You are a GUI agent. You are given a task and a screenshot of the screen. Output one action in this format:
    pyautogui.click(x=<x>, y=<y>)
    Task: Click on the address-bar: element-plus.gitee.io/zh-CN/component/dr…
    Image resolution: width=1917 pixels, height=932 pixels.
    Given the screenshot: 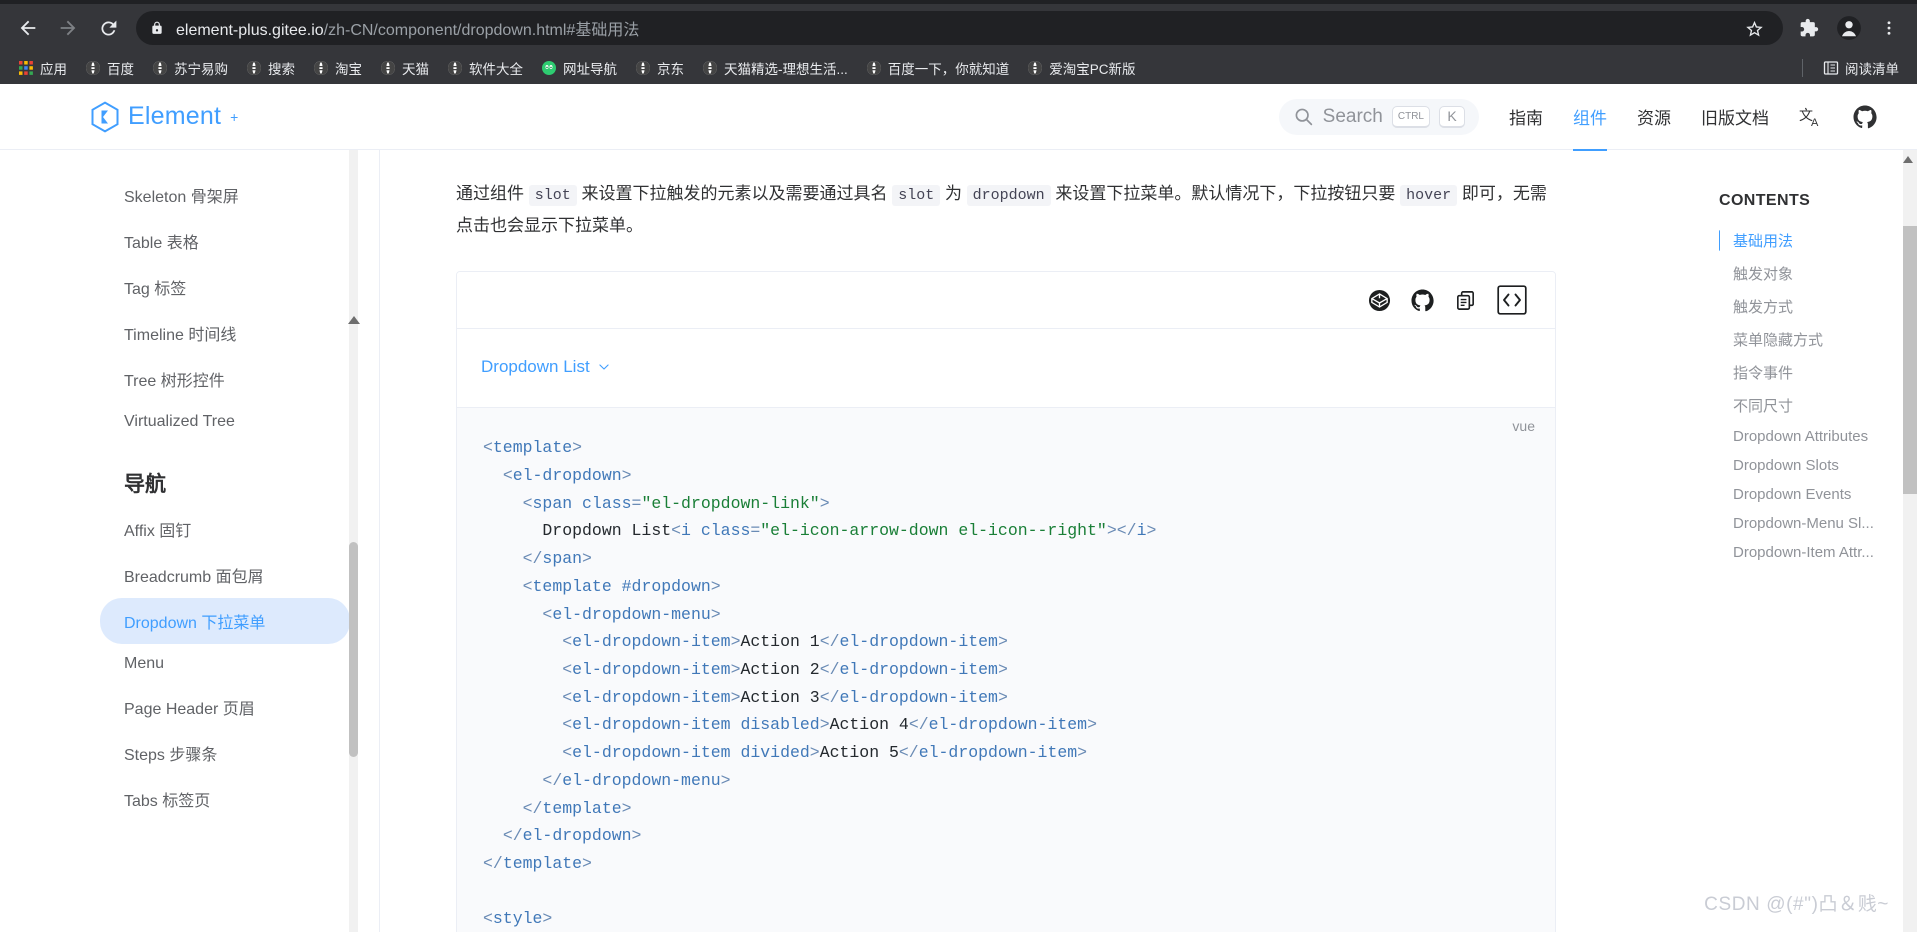 What is the action you would take?
    pyautogui.click(x=959, y=28)
    